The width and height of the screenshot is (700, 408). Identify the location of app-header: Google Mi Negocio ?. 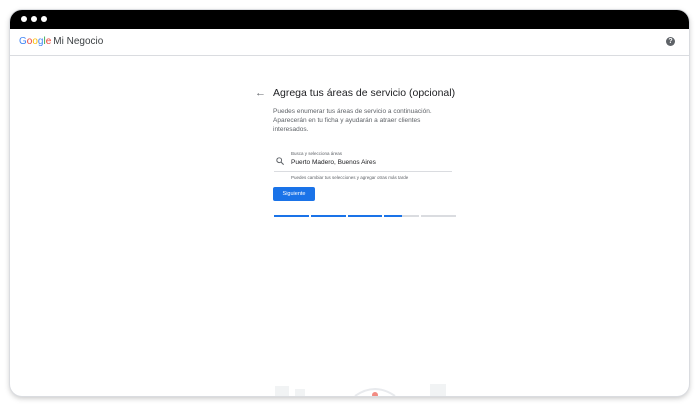
(349, 42).